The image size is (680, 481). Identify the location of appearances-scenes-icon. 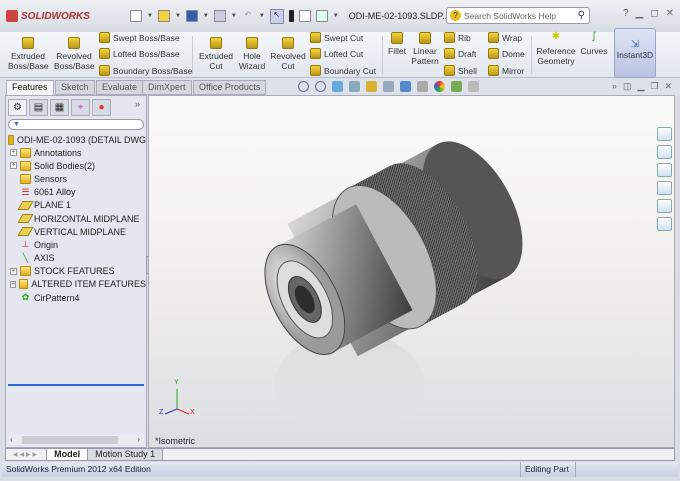
(664, 206).